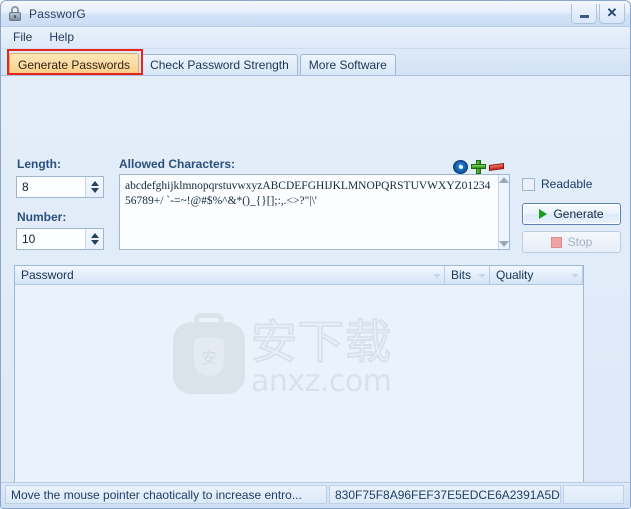  What do you see at coordinates (460, 166) in the screenshot?
I see `gear-icon` at bounding box center [460, 166].